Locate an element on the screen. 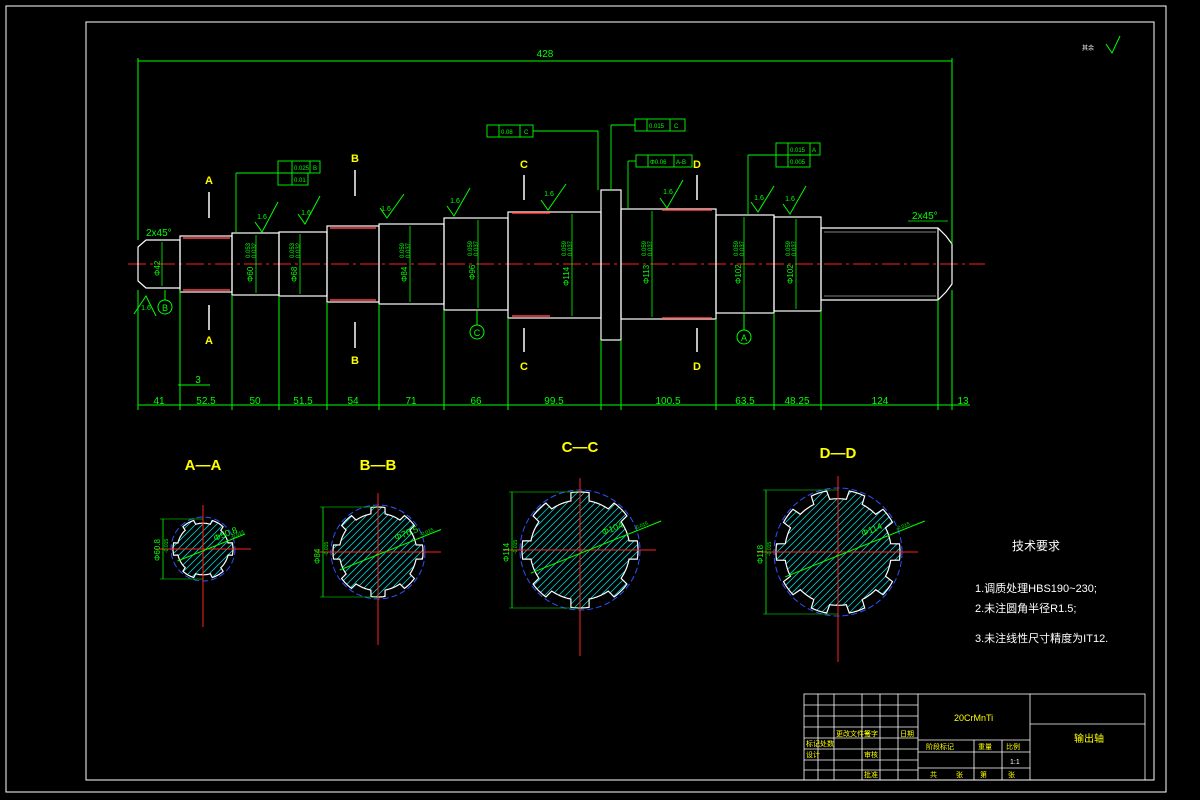  segment-length: 48.25 is located at coordinates (796, 401).